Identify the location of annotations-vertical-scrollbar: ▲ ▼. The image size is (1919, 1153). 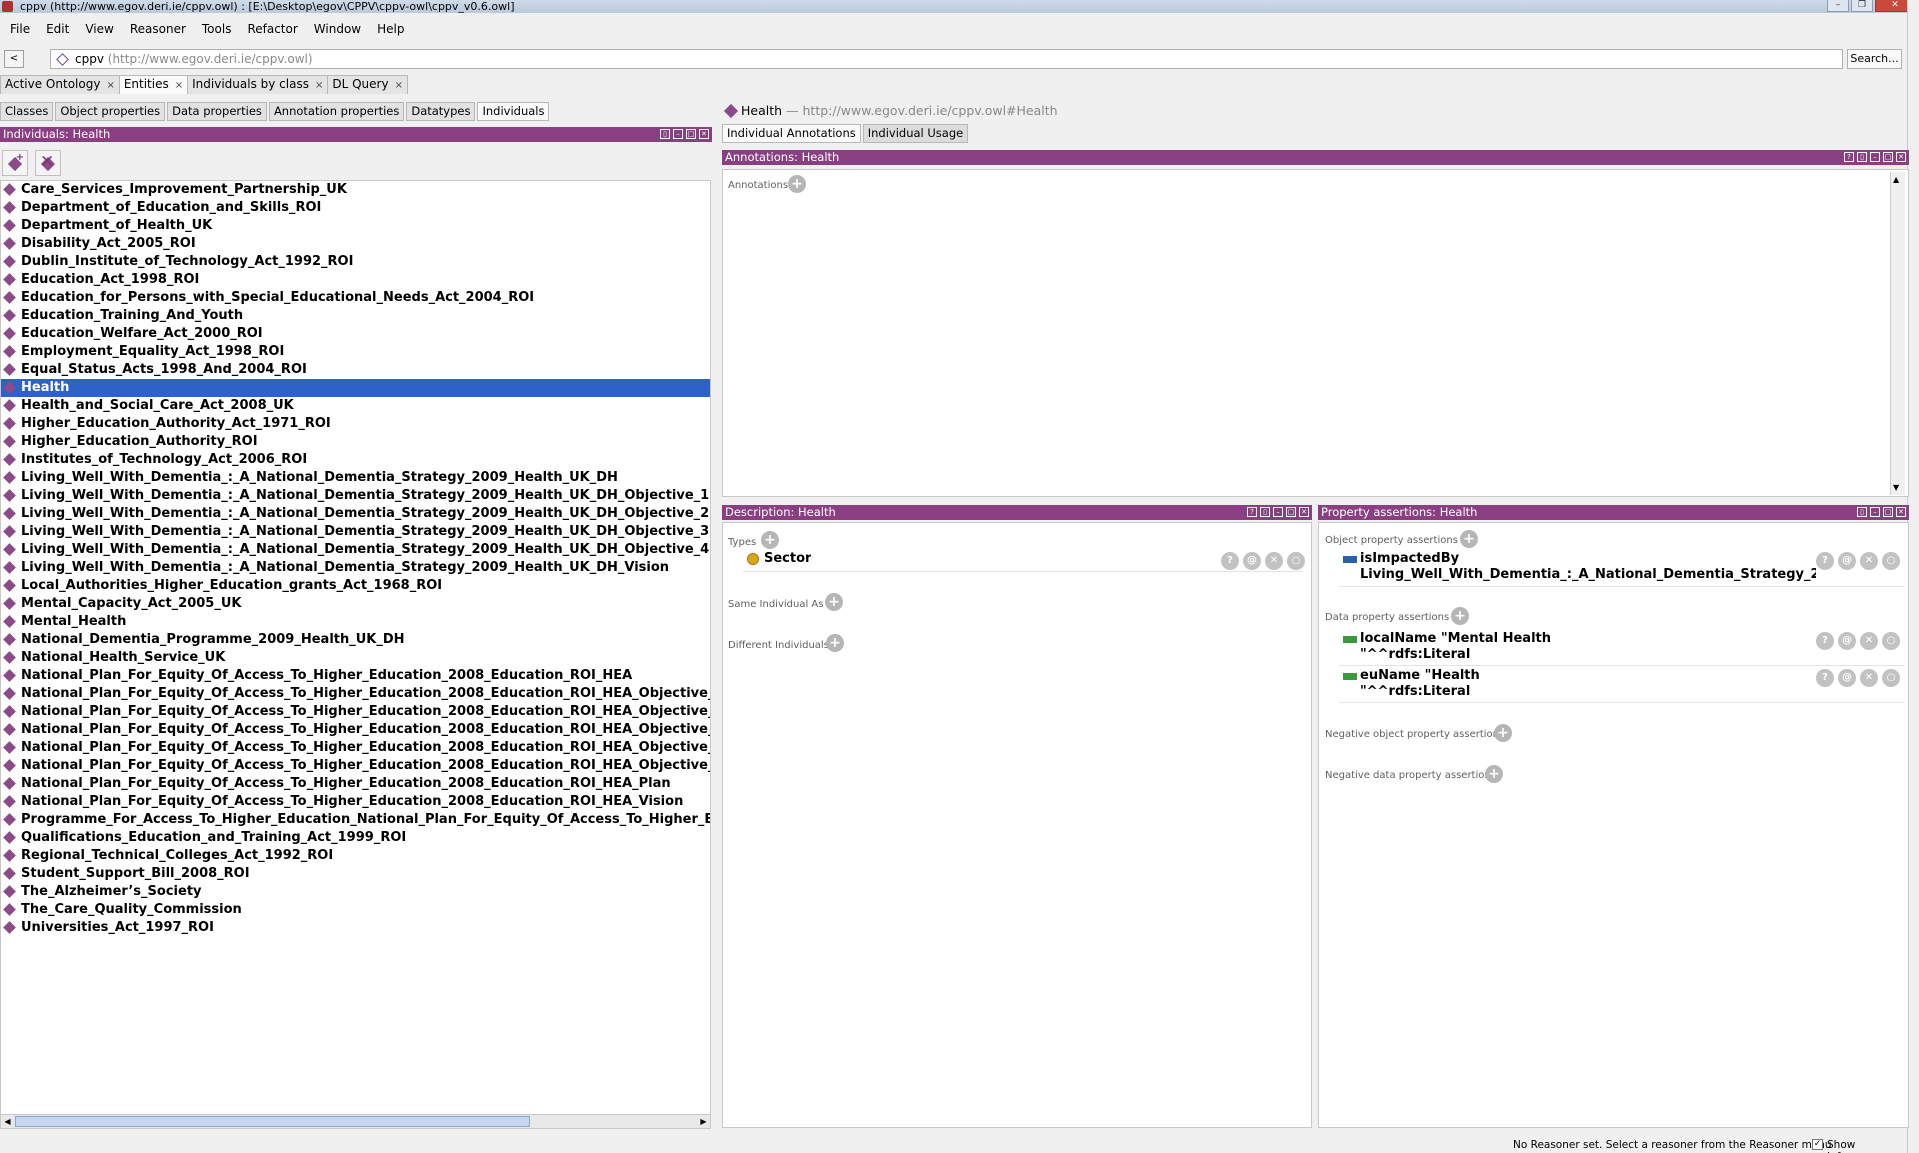
(1897, 333).